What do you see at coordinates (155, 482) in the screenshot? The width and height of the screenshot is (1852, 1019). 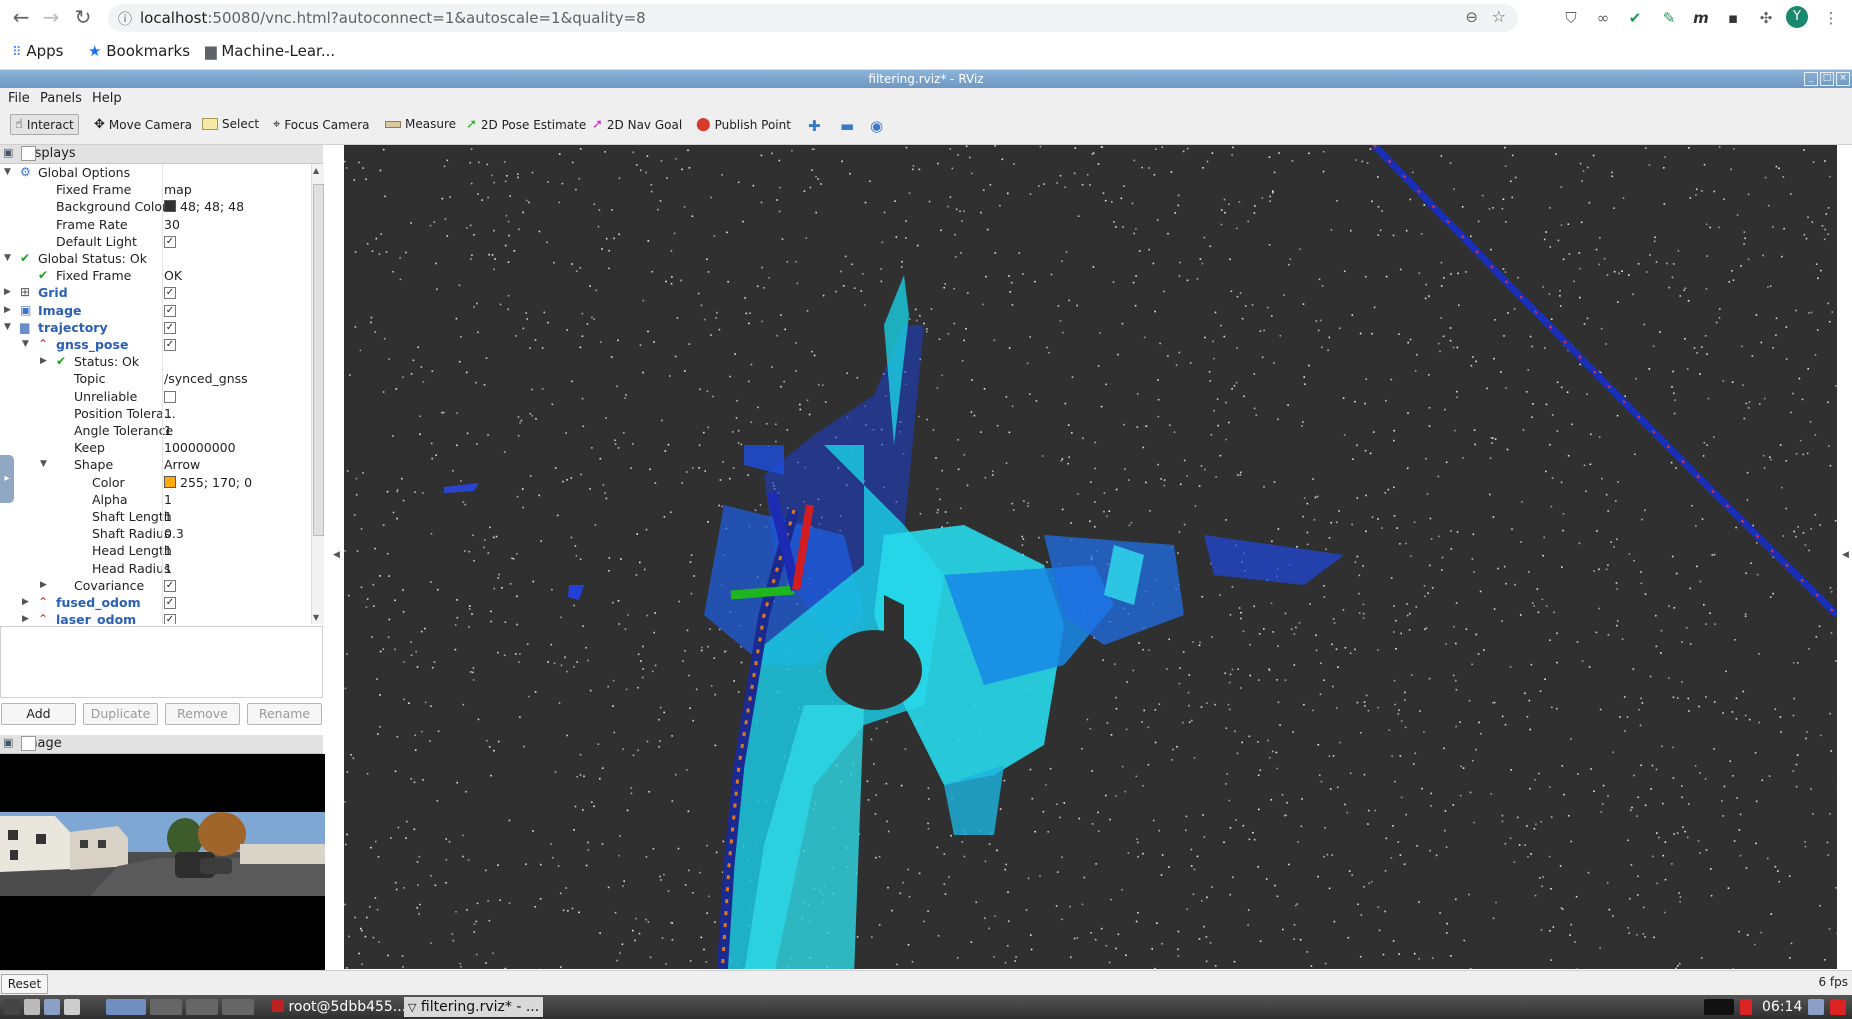 I see `display-tree-row: Color 255; 170; 0` at bounding box center [155, 482].